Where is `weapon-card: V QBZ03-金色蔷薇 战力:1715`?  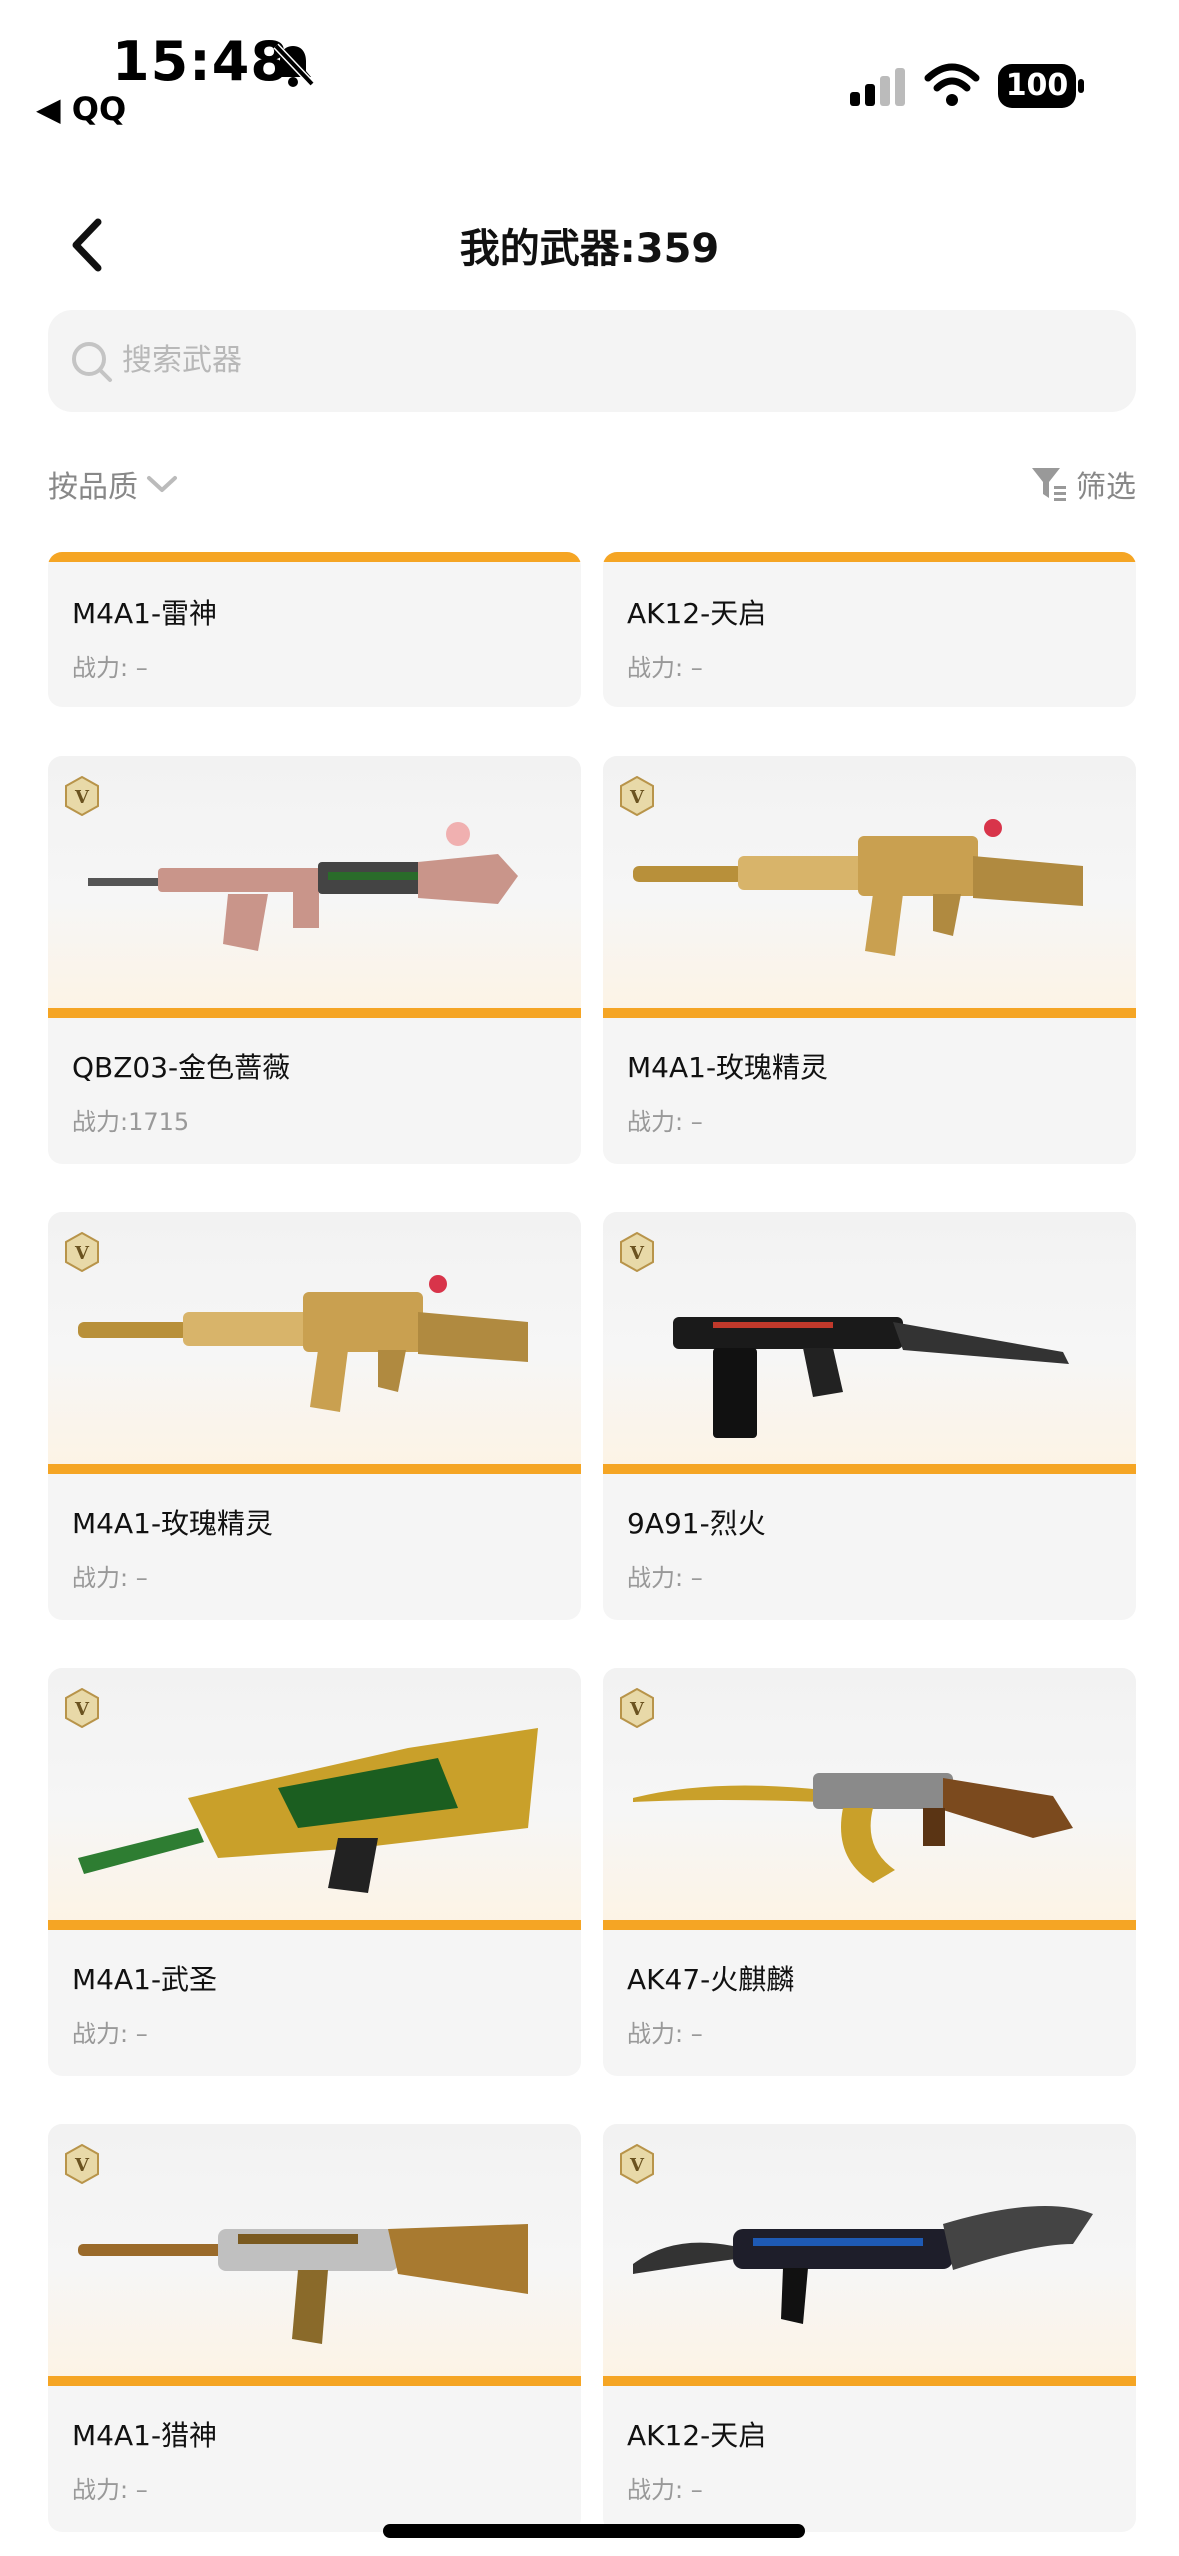 weapon-card: V QBZ03-金色蔷薇 战力:1715 is located at coordinates (314, 960).